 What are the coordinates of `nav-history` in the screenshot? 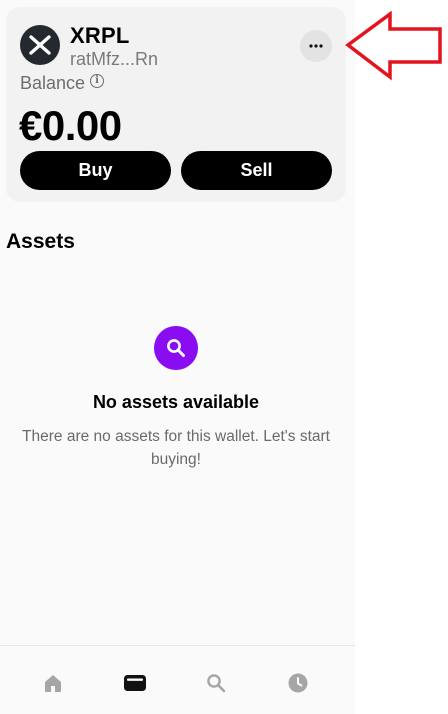 It's located at (298, 683).